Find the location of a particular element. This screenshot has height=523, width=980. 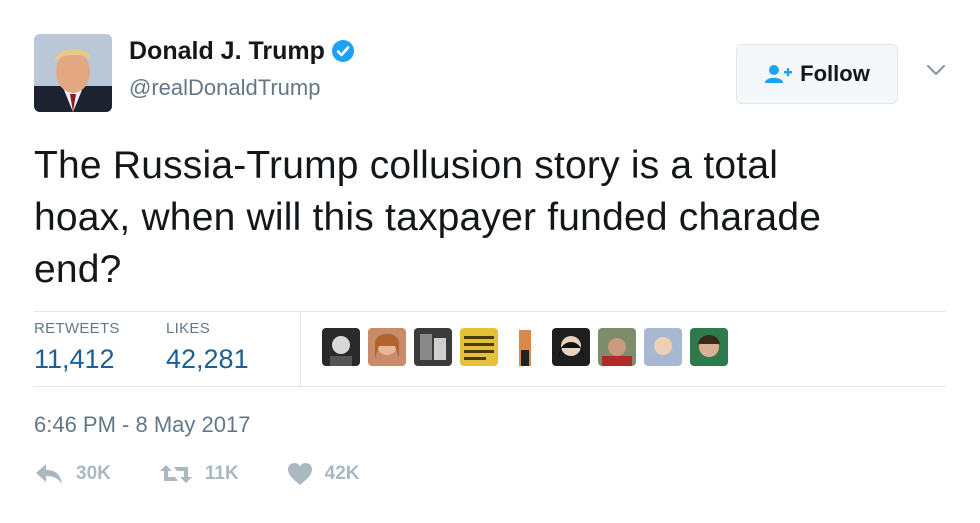

likes-stat: LIKES 42,281 is located at coordinates (207, 347).